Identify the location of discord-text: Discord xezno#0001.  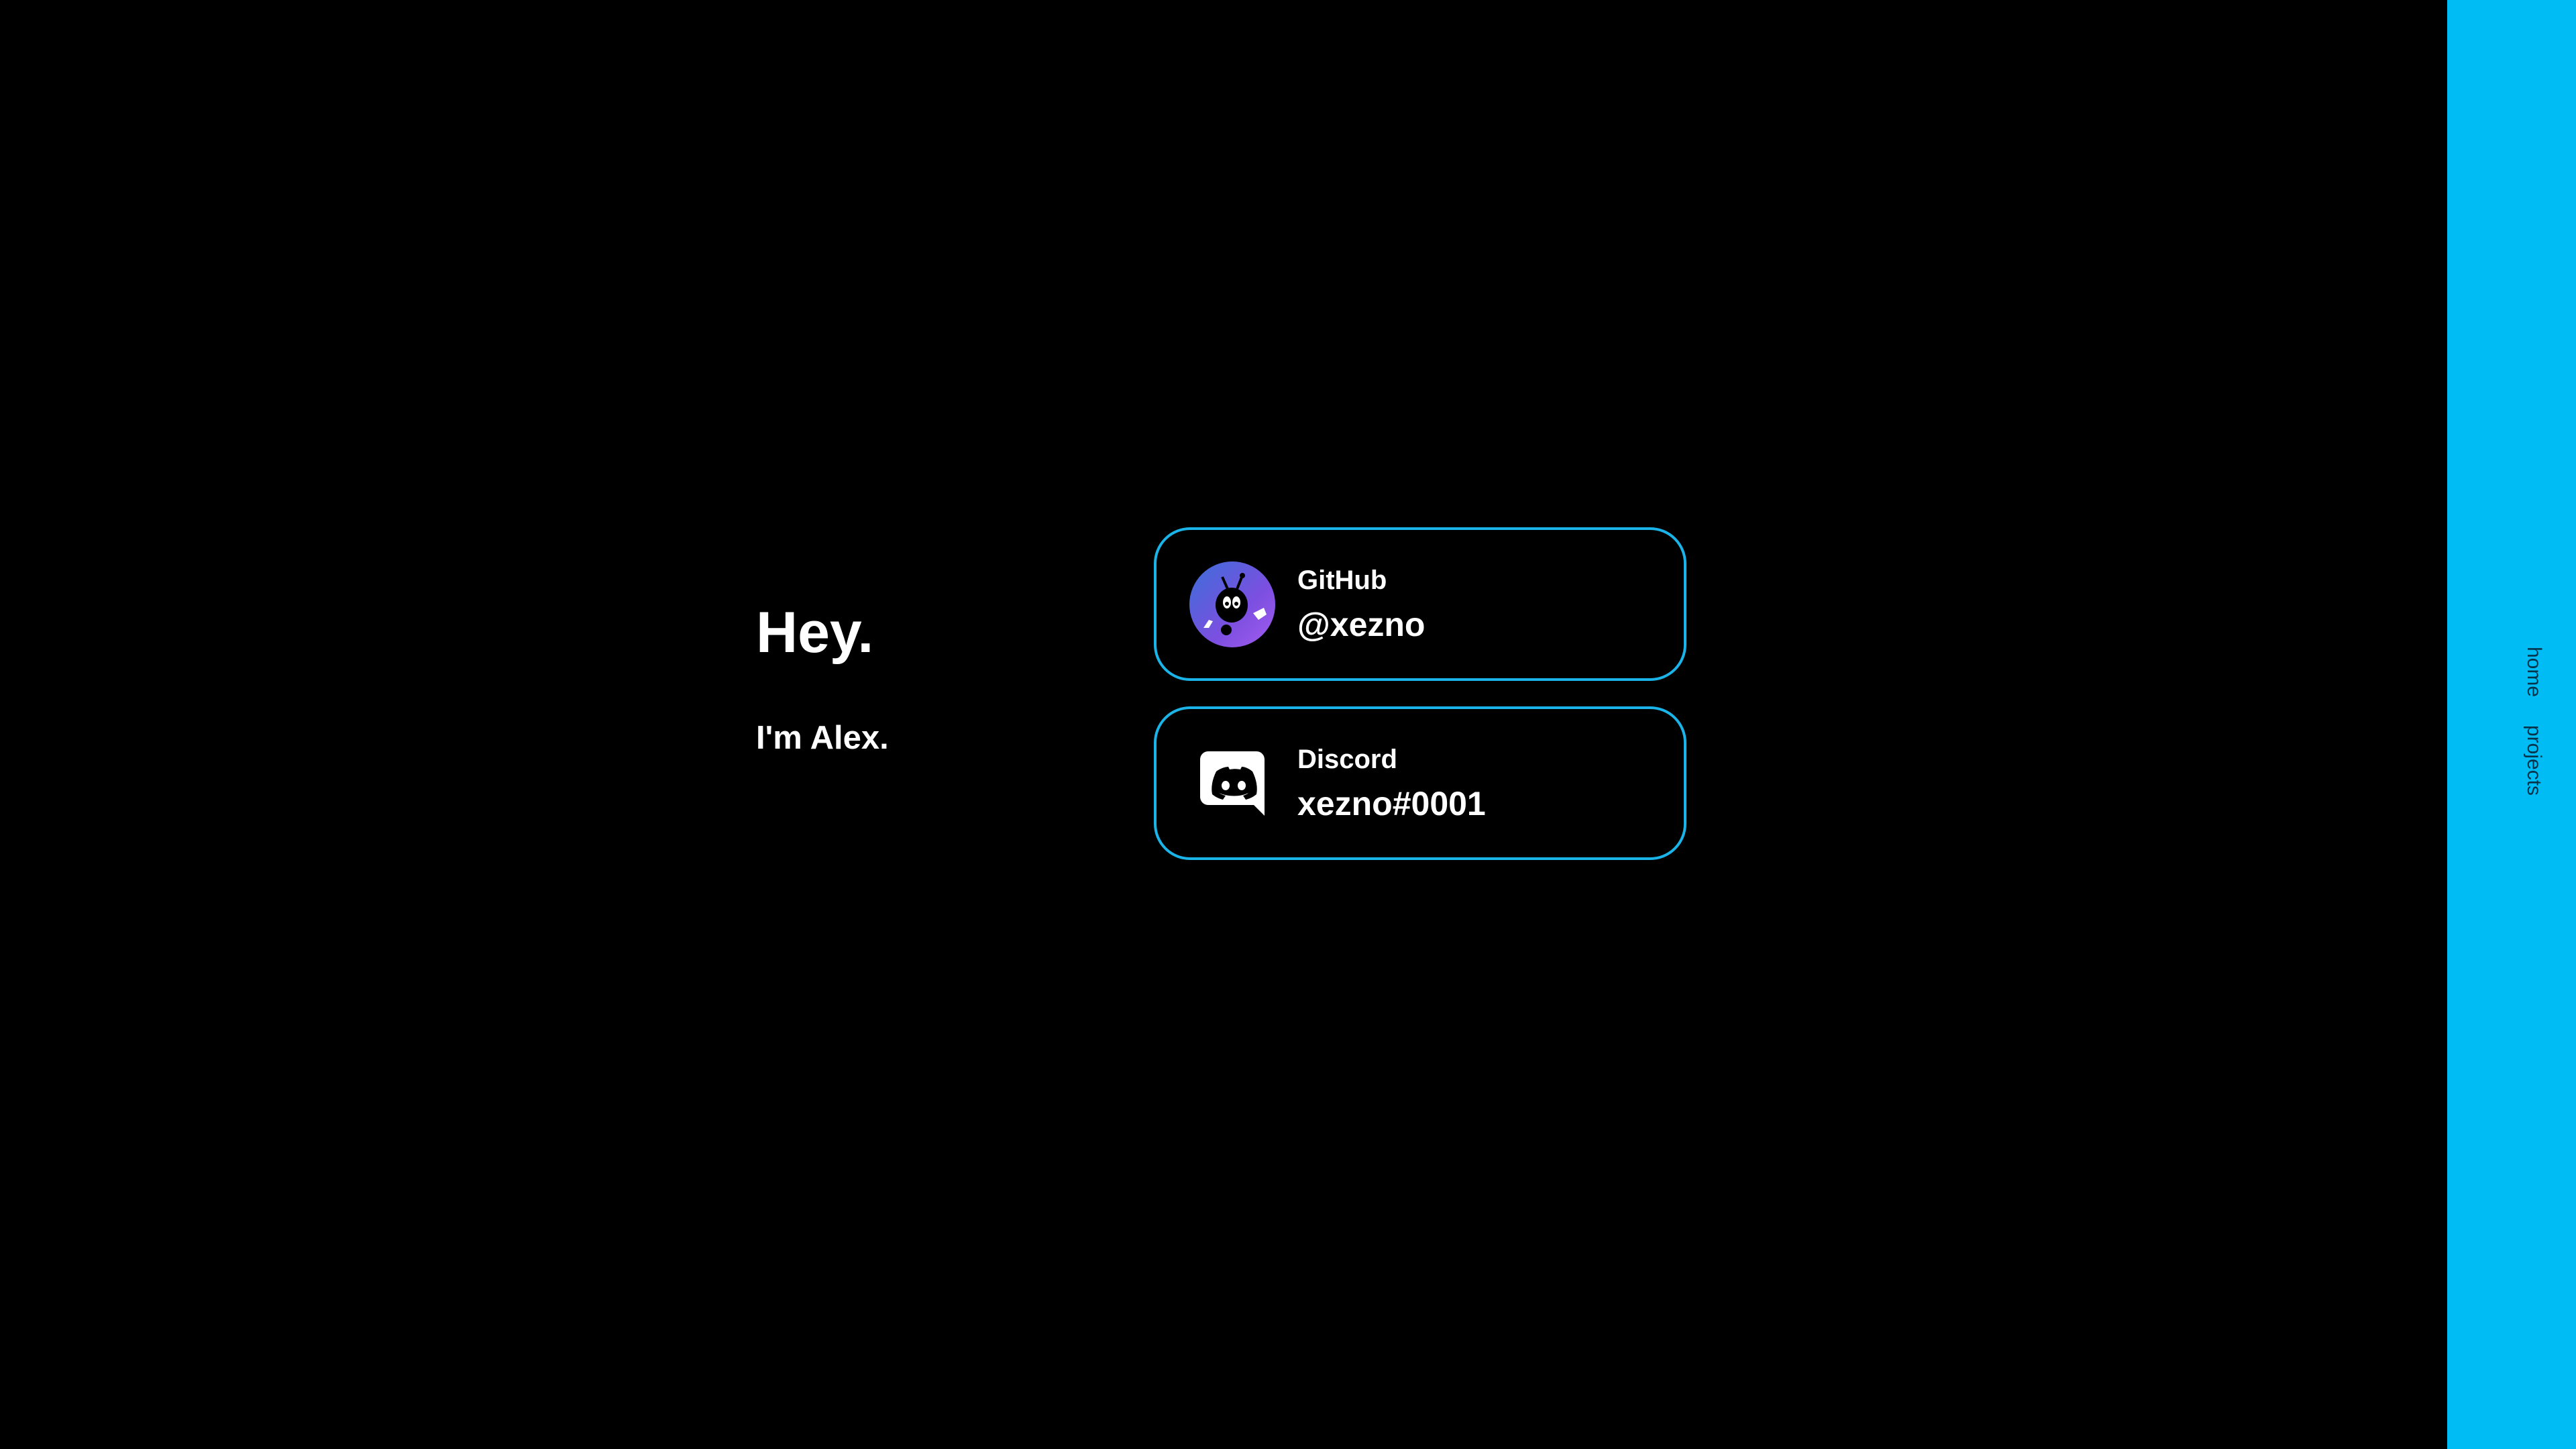
(1391, 783).